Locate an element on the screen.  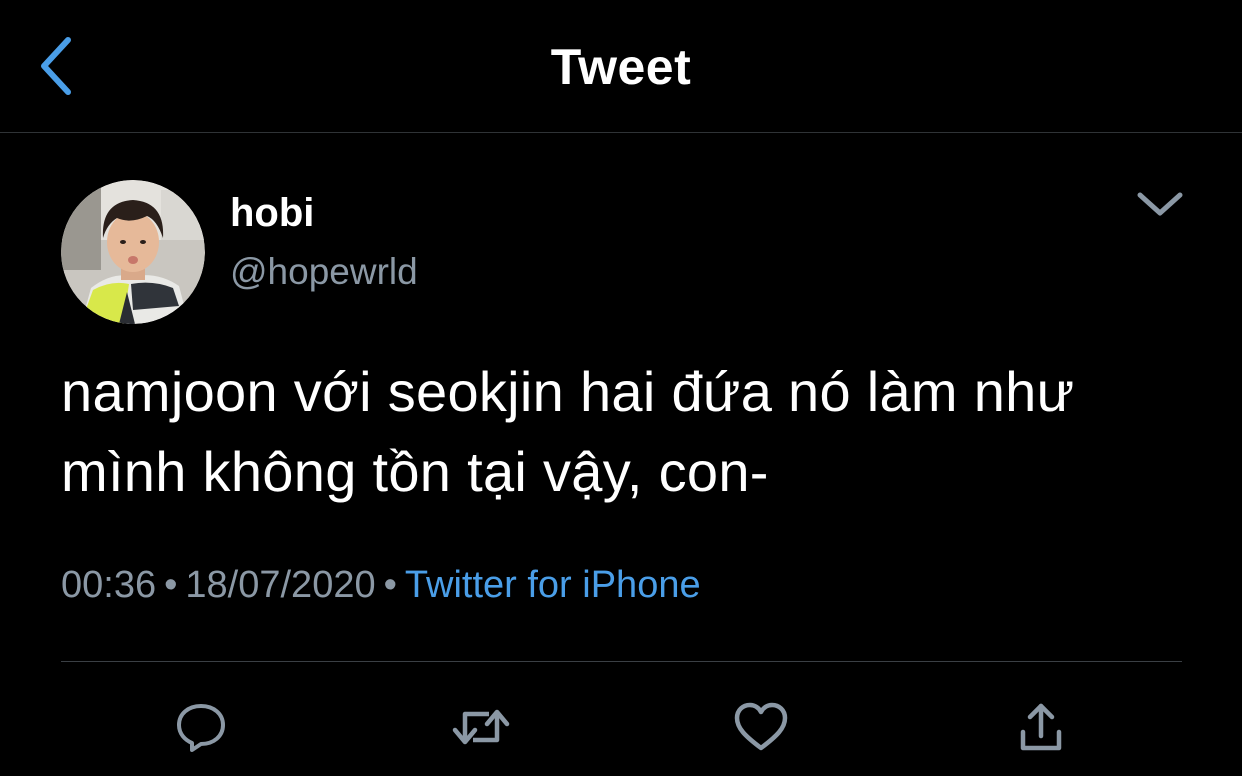
tweet-time: 00:36 is located at coordinates (109, 585).